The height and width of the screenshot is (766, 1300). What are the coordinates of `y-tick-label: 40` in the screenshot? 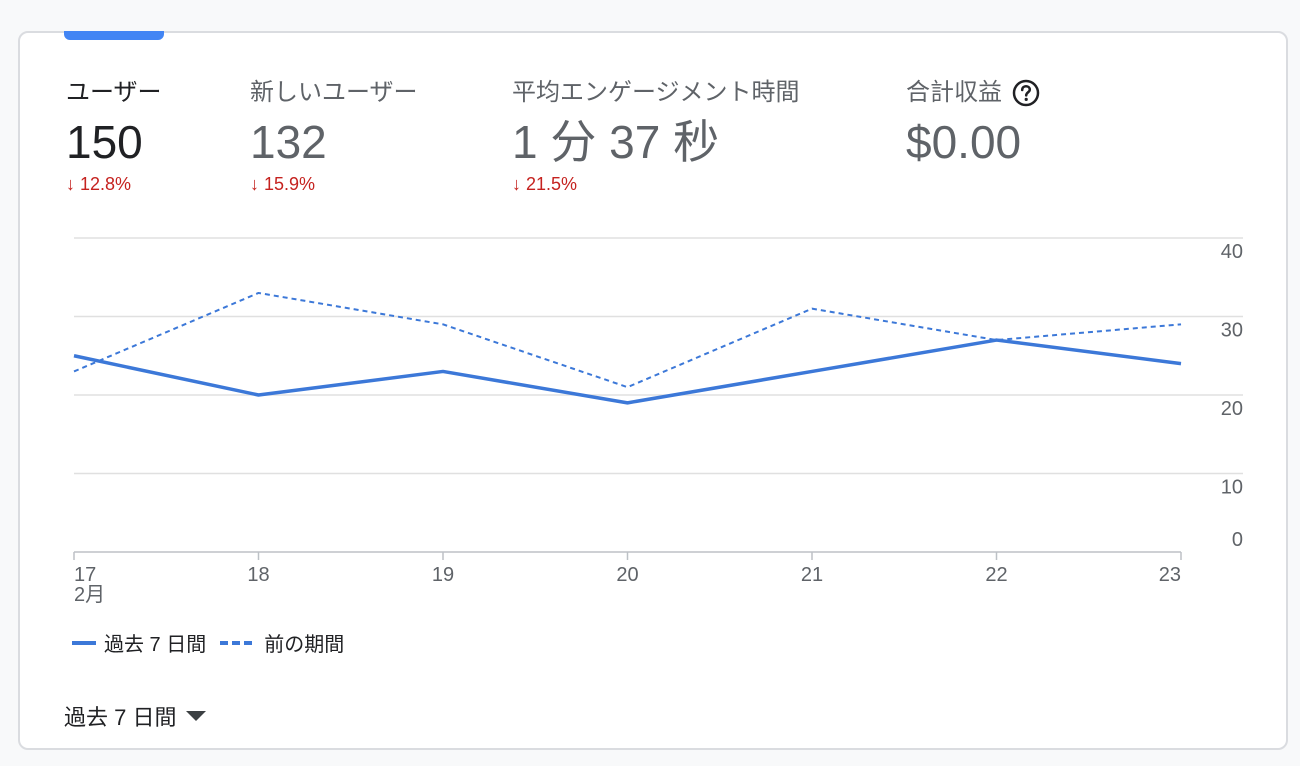 It's located at (1232, 252).